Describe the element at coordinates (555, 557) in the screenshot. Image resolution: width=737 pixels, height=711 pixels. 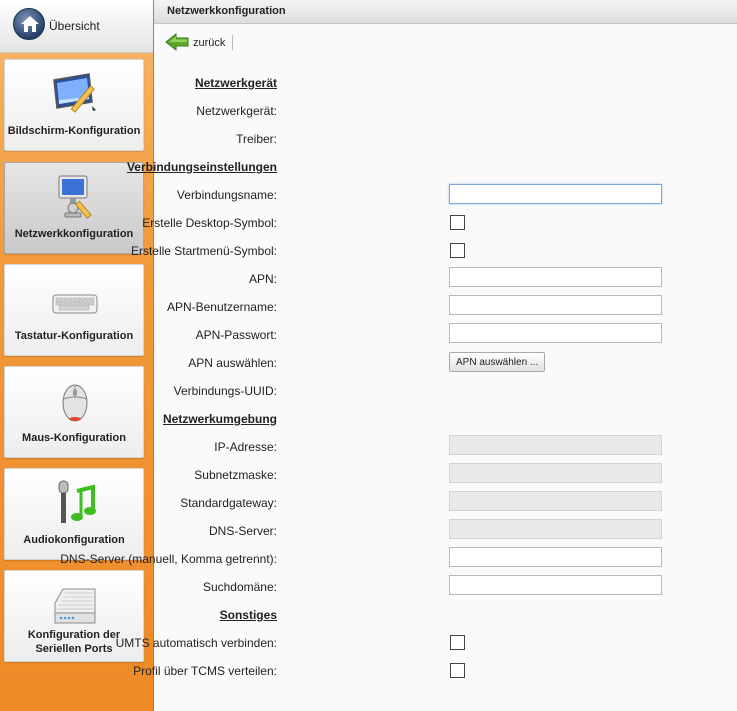
I see `dns-manual-input` at that location.